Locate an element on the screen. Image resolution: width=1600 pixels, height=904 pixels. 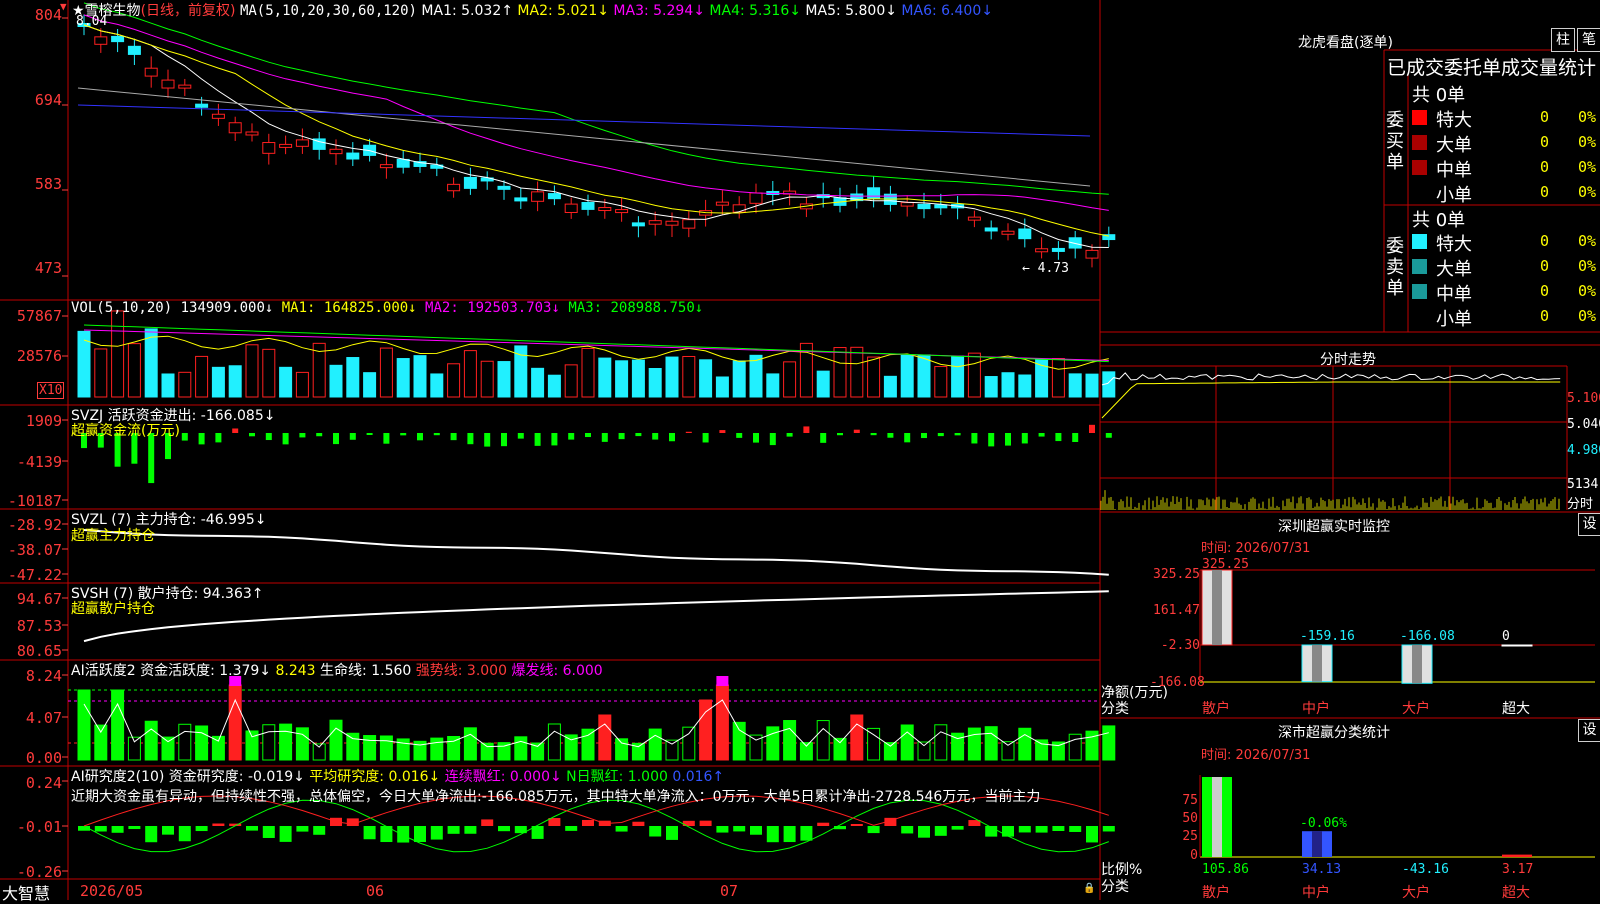
ai-research-avg: 平均研究度: 0.016↓ is located at coordinates (375, 777).